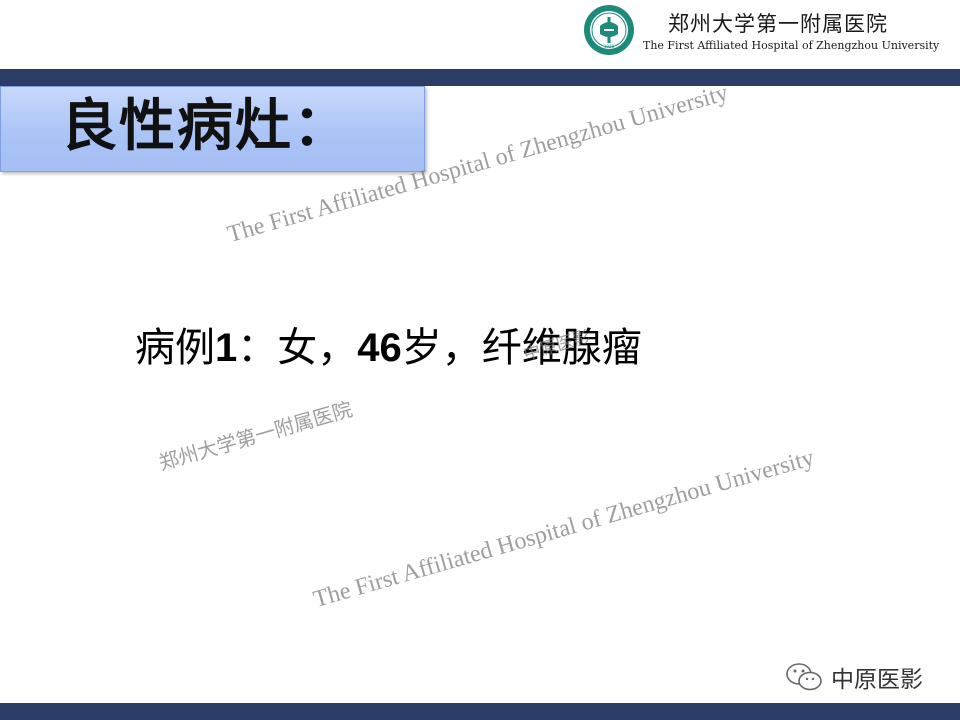  What do you see at coordinates (609, 30) in the screenshot?
I see `hospital-seal-logo: 1928` at bounding box center [609, 30].